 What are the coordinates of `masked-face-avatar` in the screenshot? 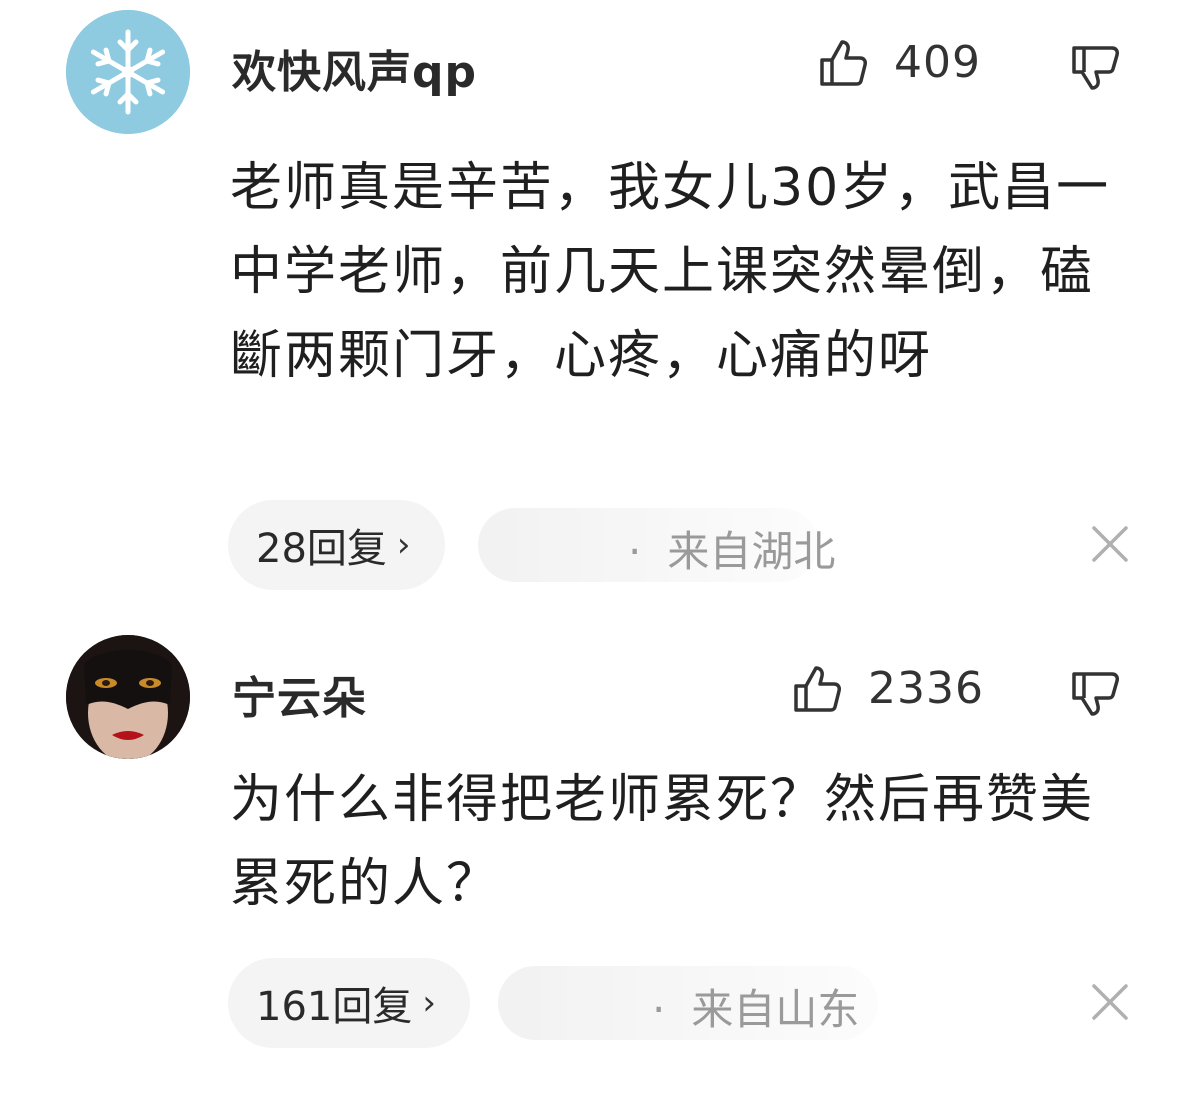 It's located at (128, 697).